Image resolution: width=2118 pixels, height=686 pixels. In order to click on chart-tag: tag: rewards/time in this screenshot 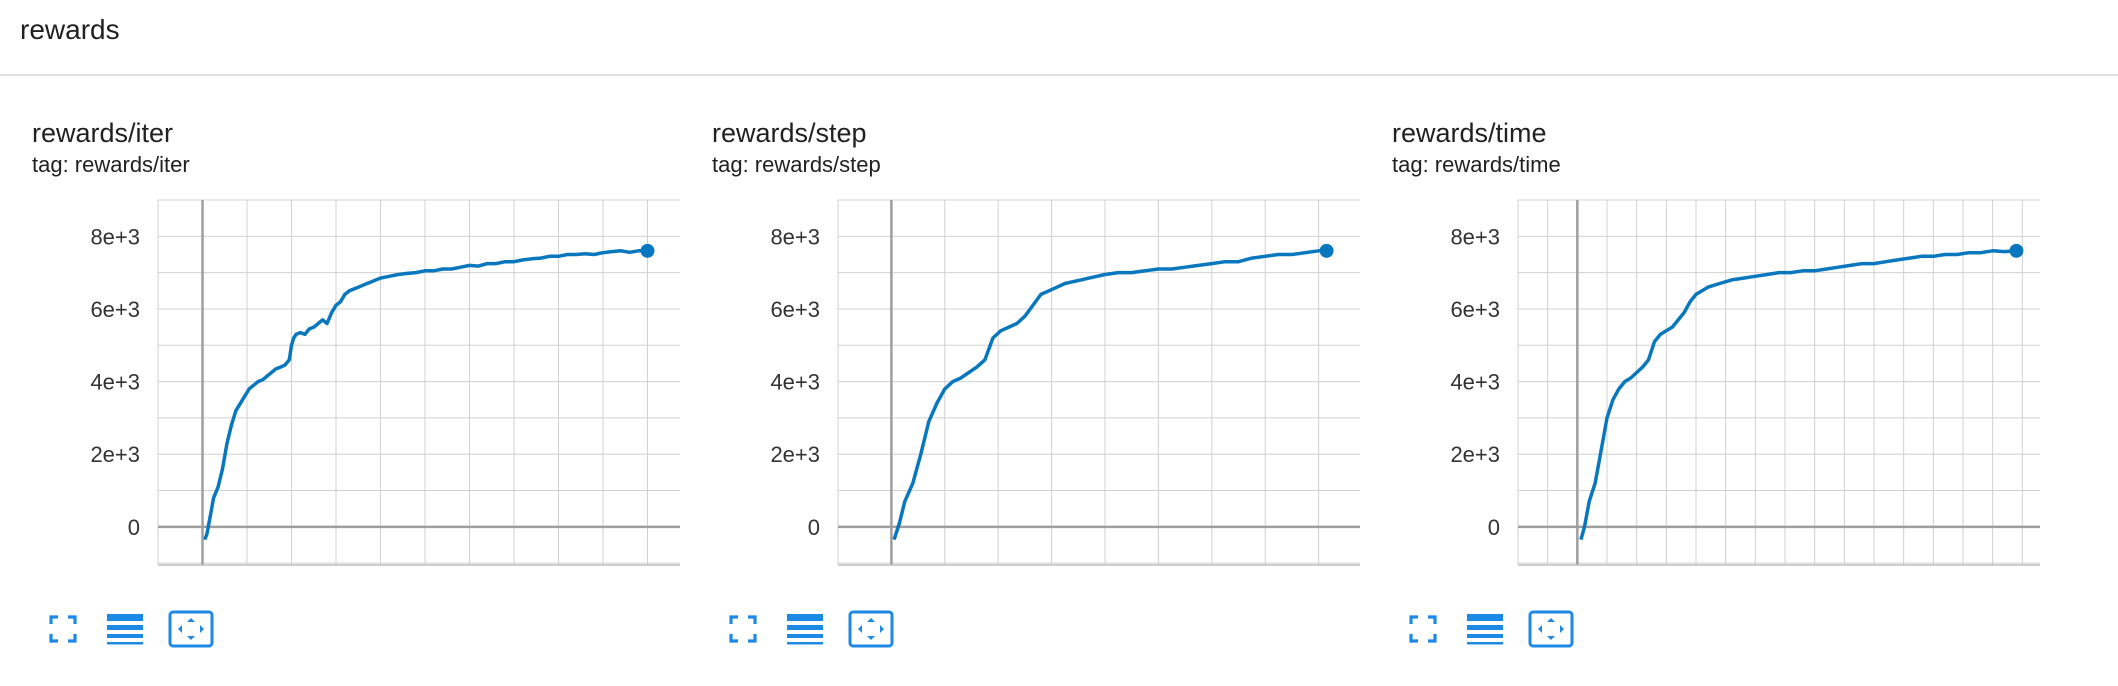, I will do `click(1476, 164)`.